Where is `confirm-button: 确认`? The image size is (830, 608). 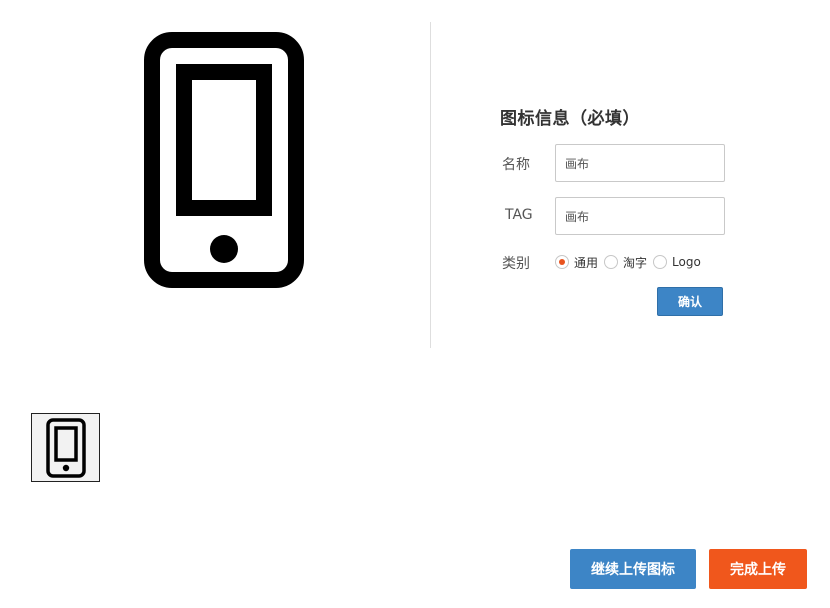
confirm-button: 确认 is located at coordinates (690, 301).